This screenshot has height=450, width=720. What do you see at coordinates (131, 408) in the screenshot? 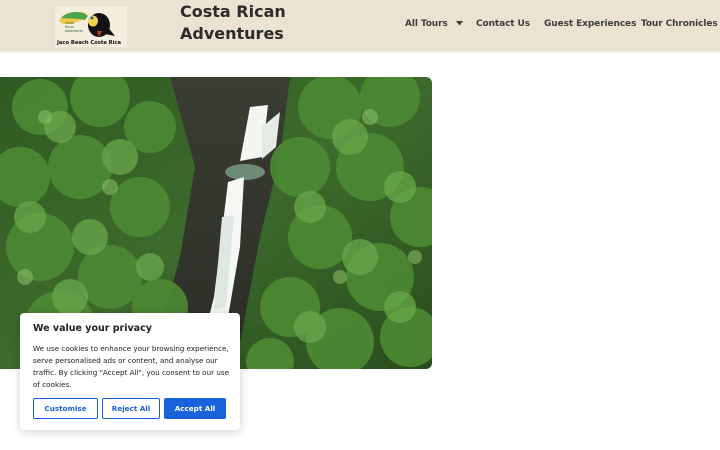
I see `reject-all-button: Reject All` at bounding box center [131, 408].